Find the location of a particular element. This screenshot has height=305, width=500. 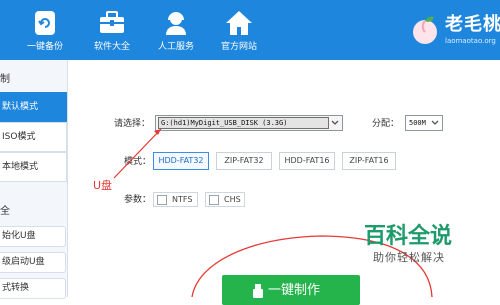

watermark-subtitle: 助你轻松解决 is located at coordinates (409, 257).